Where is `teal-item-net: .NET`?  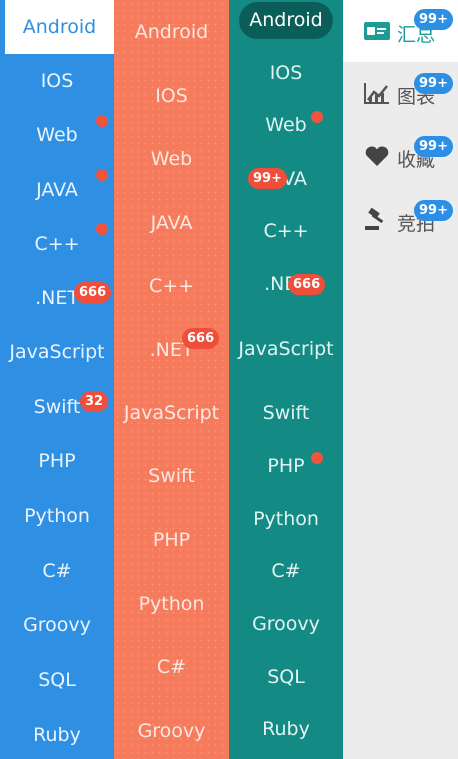
teal-item-net: .NET is located at coordinates (286, 284).